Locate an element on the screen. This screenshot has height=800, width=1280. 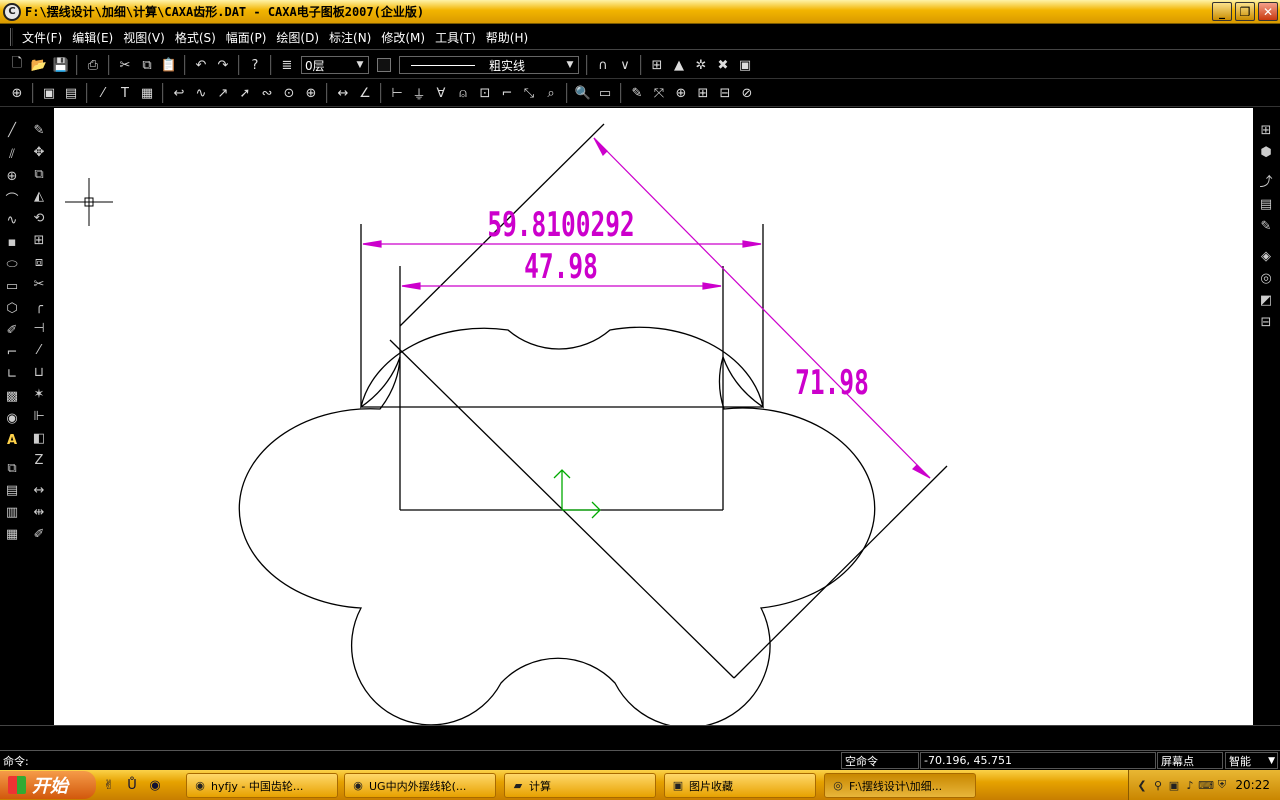
linetype-select: 粗实线 ▼ is located at coordinates (489, 65).